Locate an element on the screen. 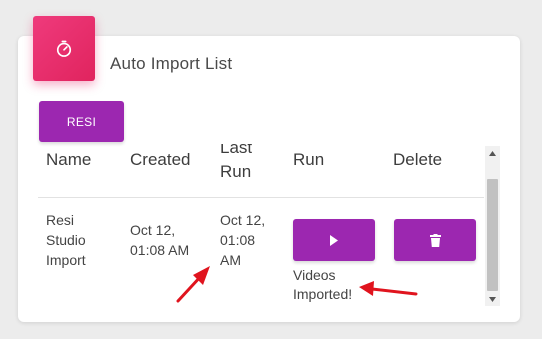 The width and height of the screenshot is (542, 339). arrow-to-last-run is located at coordinates (193, 284).